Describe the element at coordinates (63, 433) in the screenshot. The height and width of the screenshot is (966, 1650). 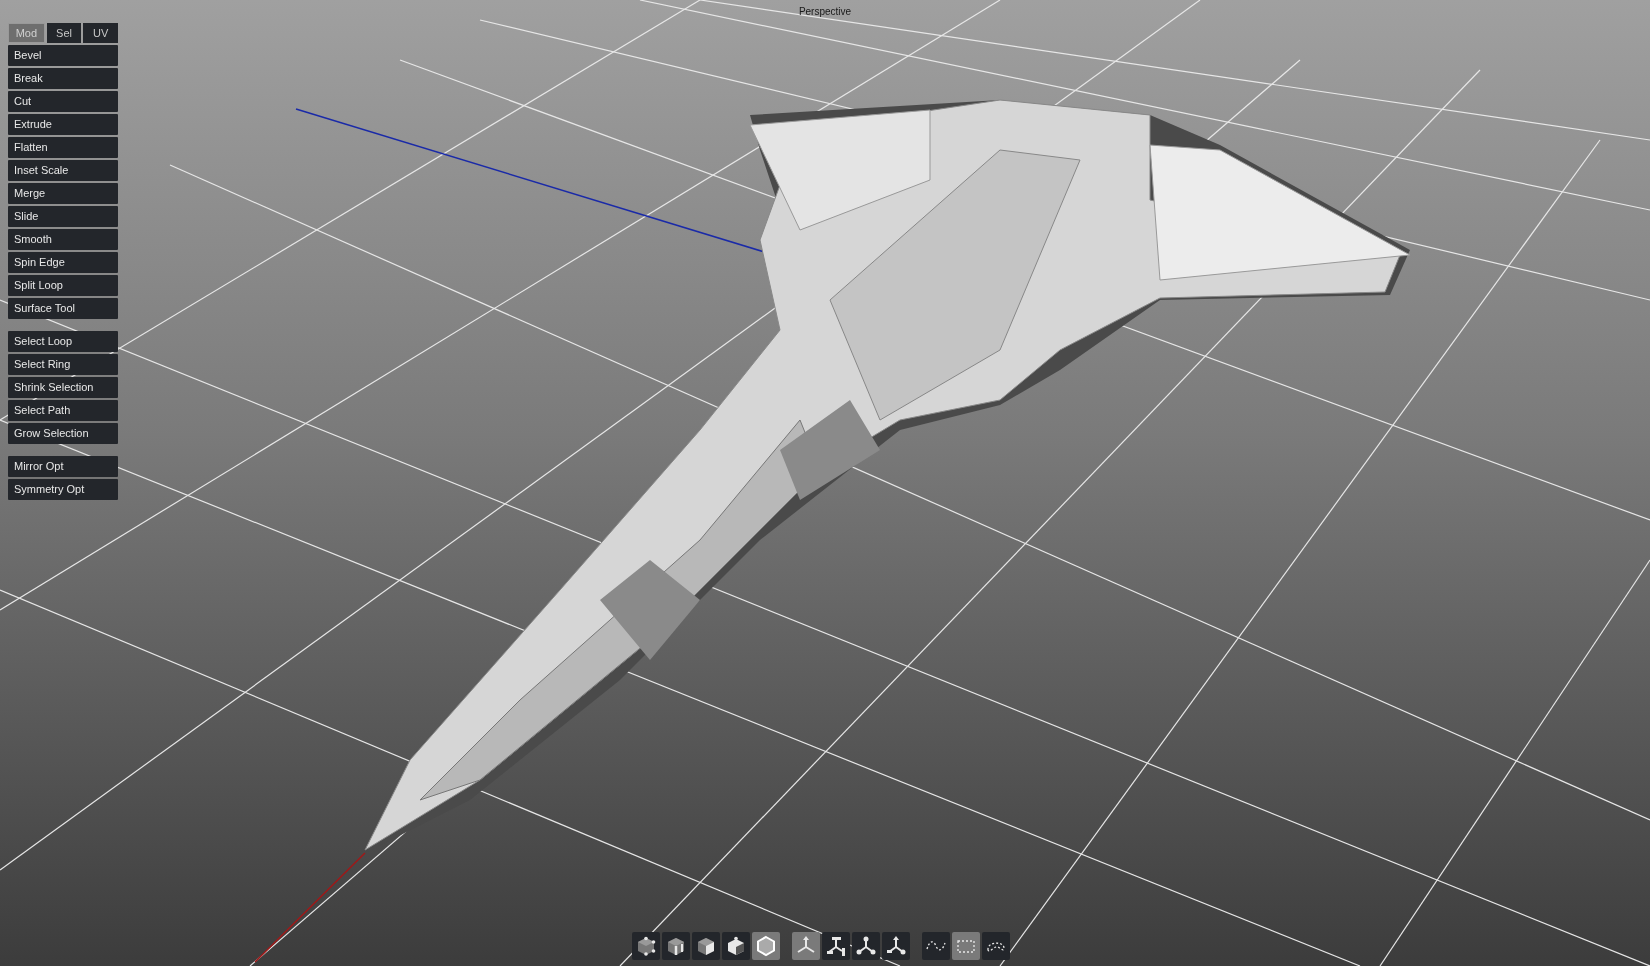
I see `tool-button: Grow Selection` at that location.